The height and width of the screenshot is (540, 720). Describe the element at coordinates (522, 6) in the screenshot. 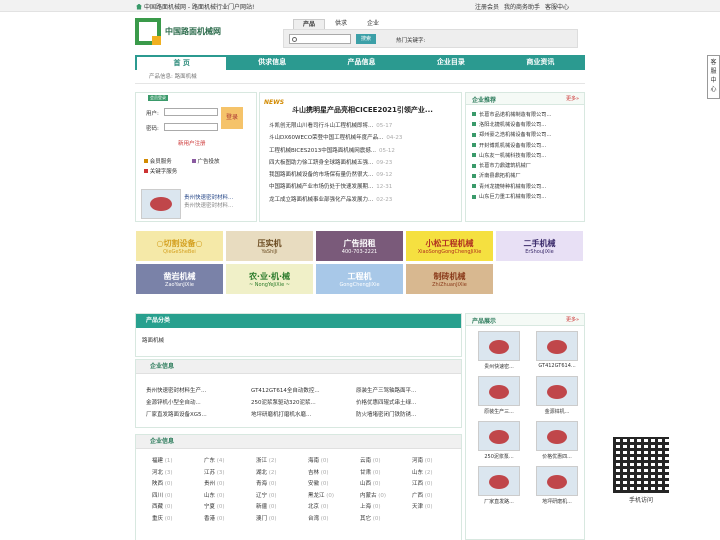

I see `assistant-link: 我的商务助手` at that location.